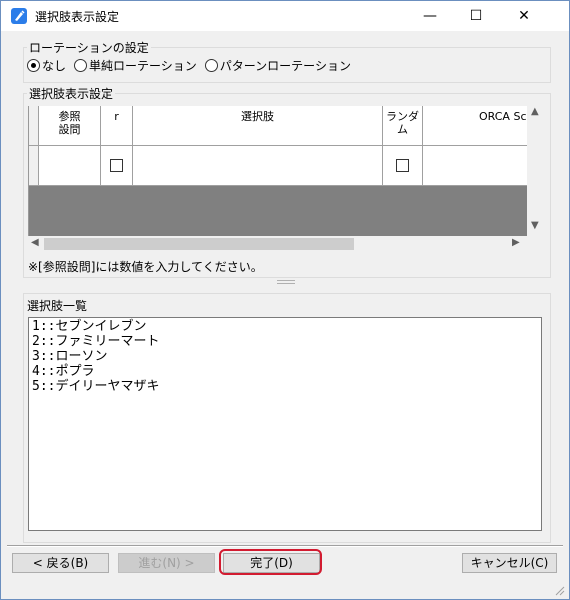 This screenshot has width=570, height=600. I want to click on cell-random, so click(403, 166).